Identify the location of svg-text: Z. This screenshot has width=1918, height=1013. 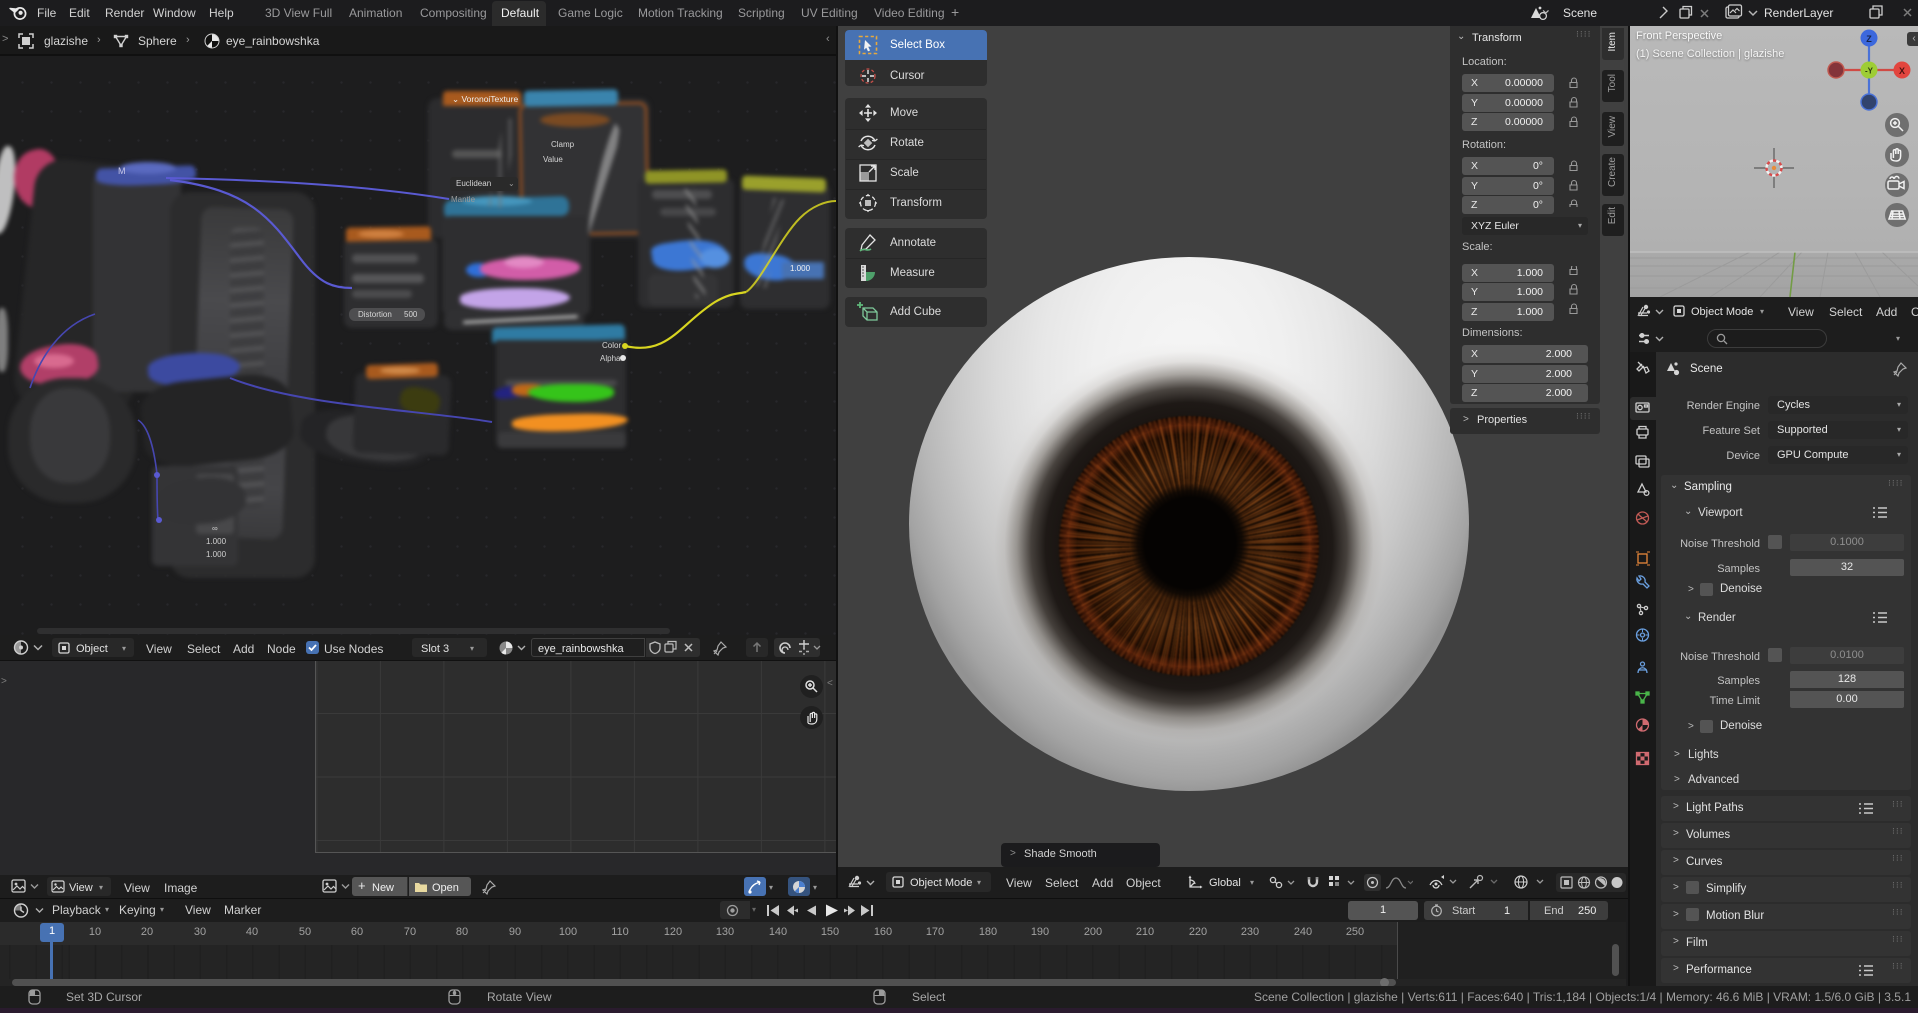
(1869, 39).